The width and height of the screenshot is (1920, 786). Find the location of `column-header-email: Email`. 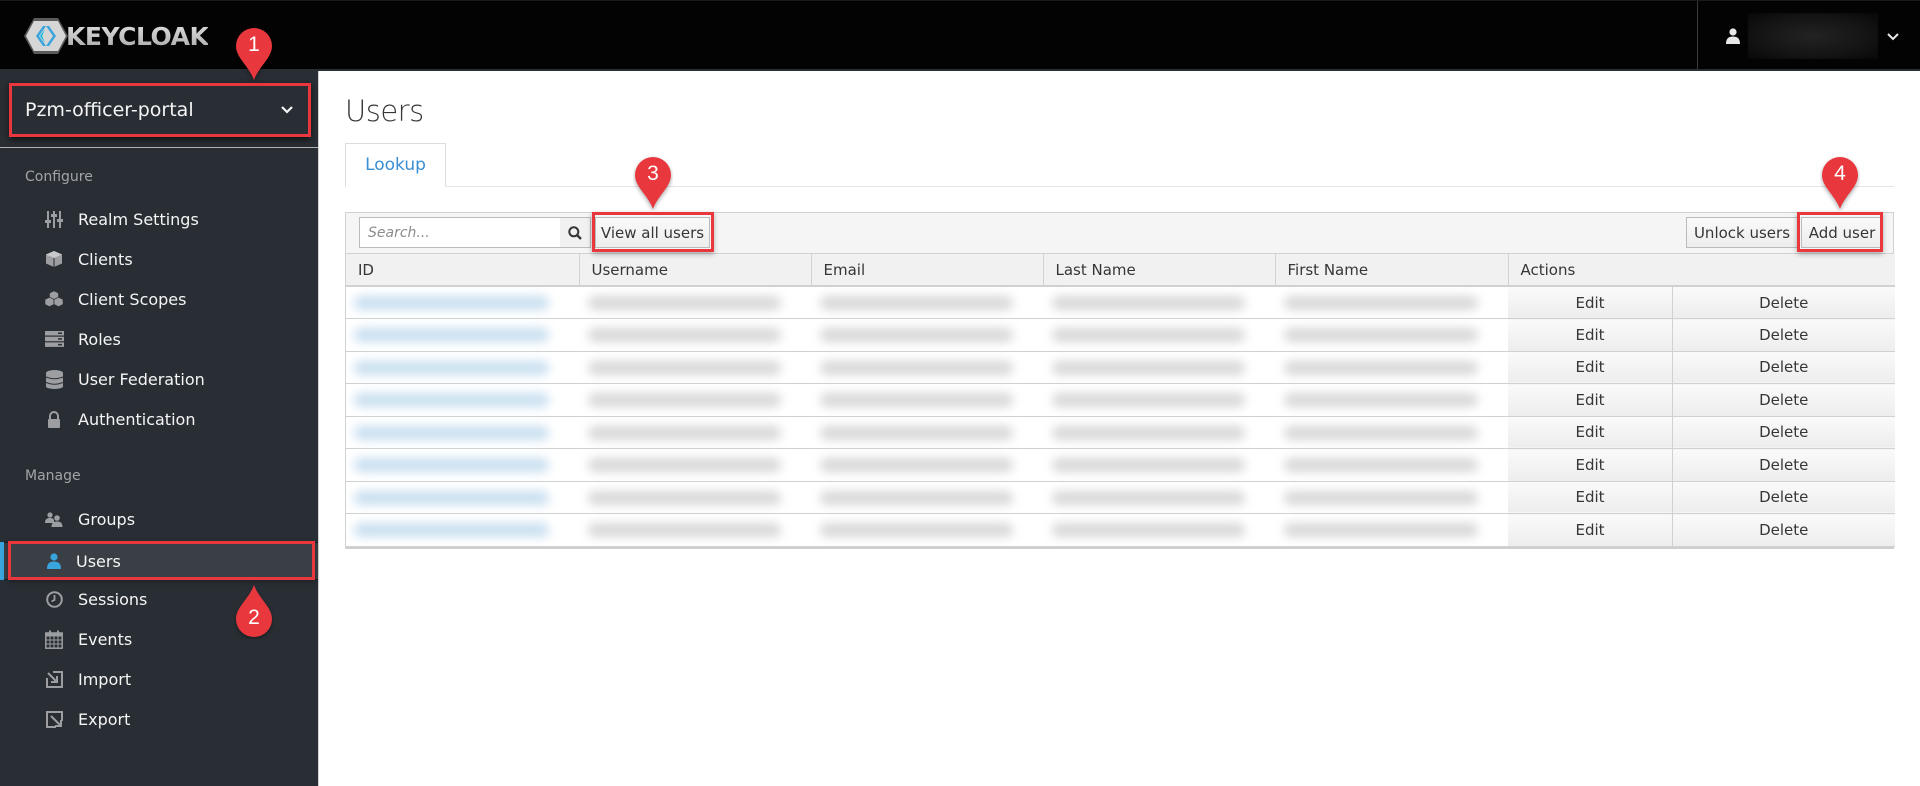

column-header-email: Email is located at coordinates (927, 270).